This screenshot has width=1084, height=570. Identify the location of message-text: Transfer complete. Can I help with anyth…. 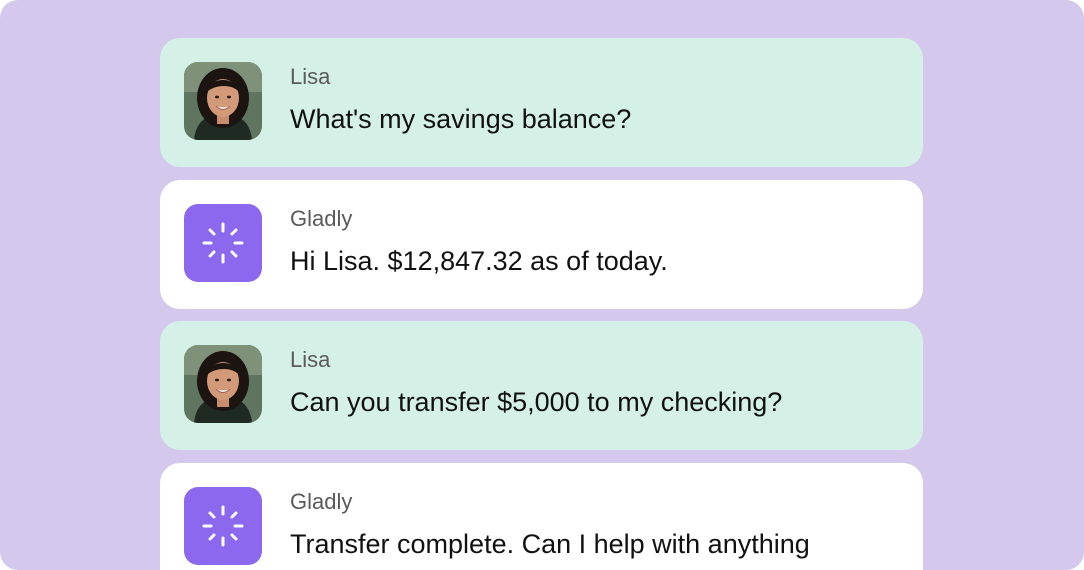
(550, 544).